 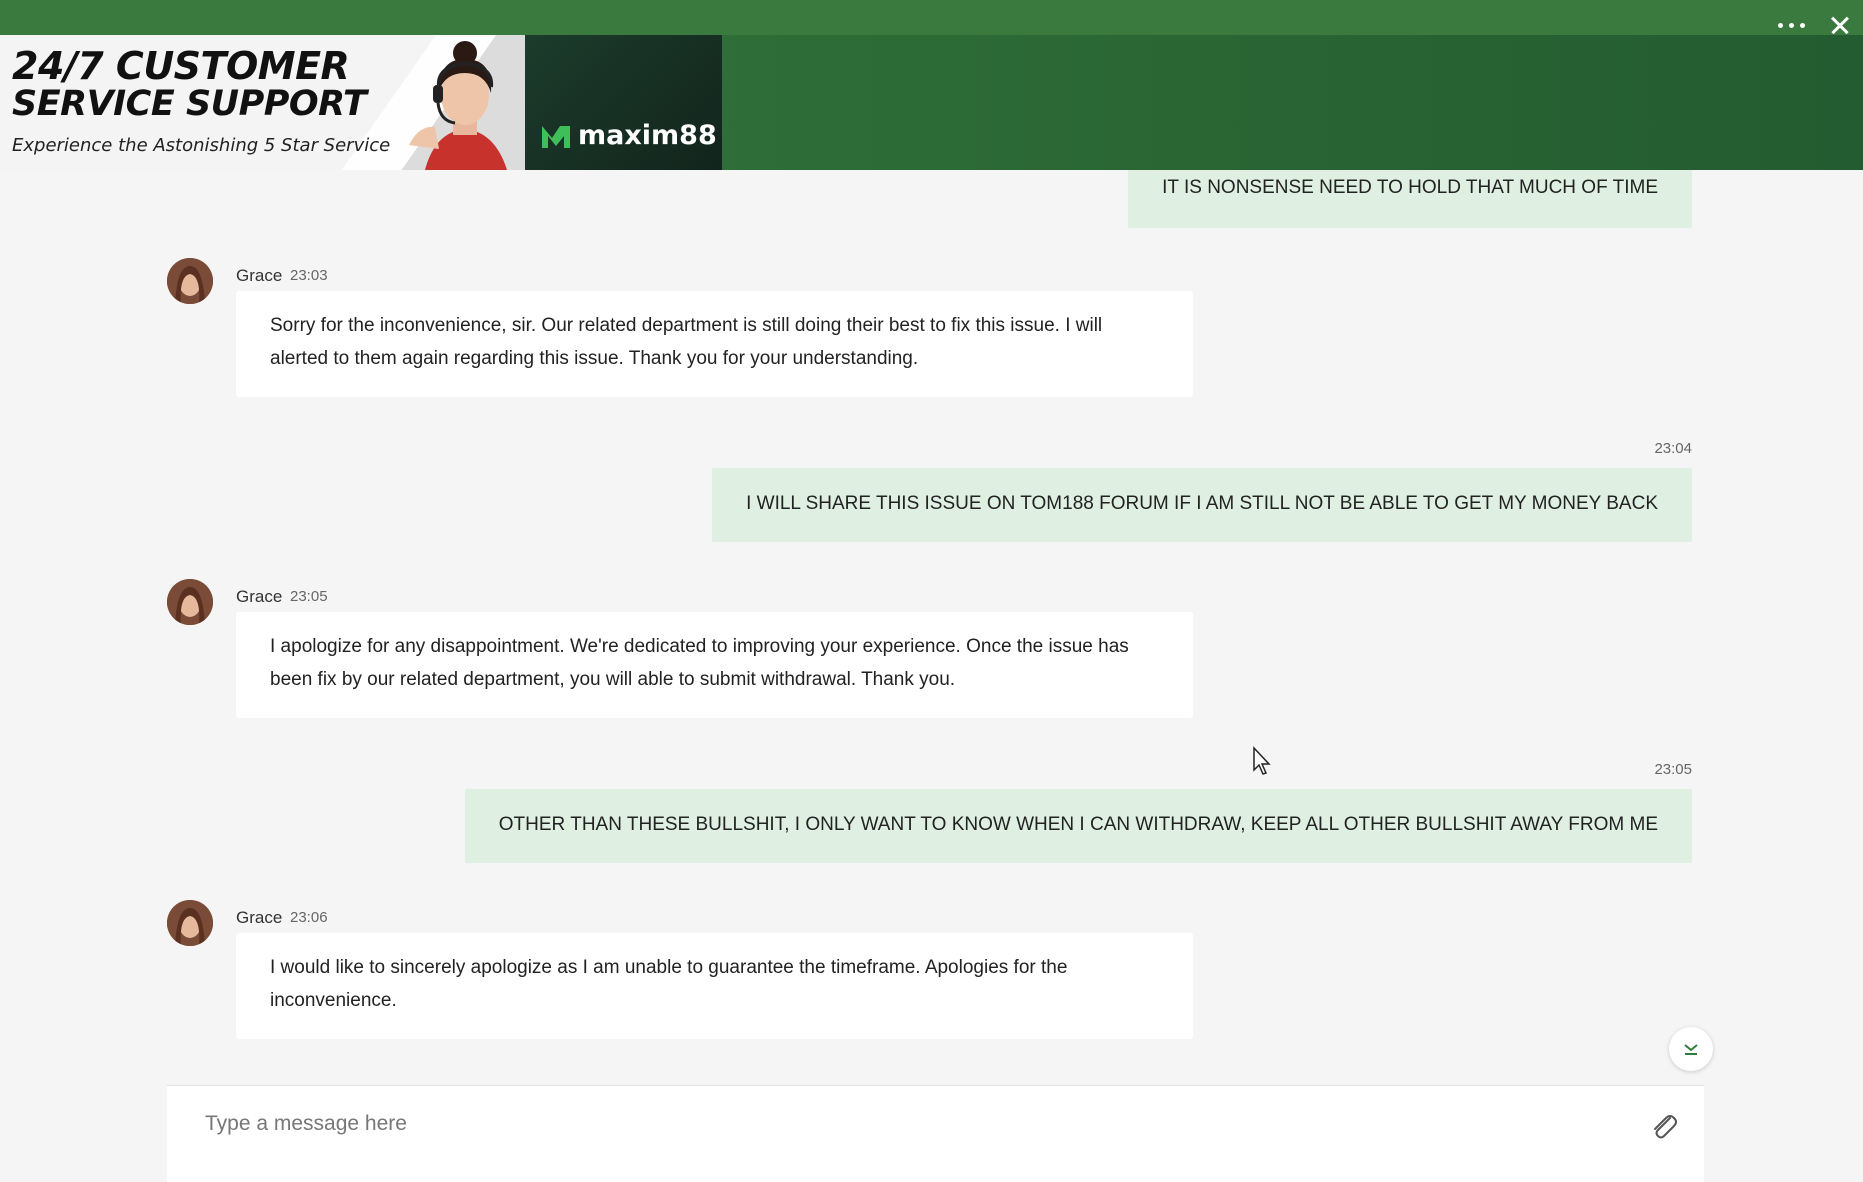 I want to click on chevron-down-icon, so click(x=1691, y=1049).